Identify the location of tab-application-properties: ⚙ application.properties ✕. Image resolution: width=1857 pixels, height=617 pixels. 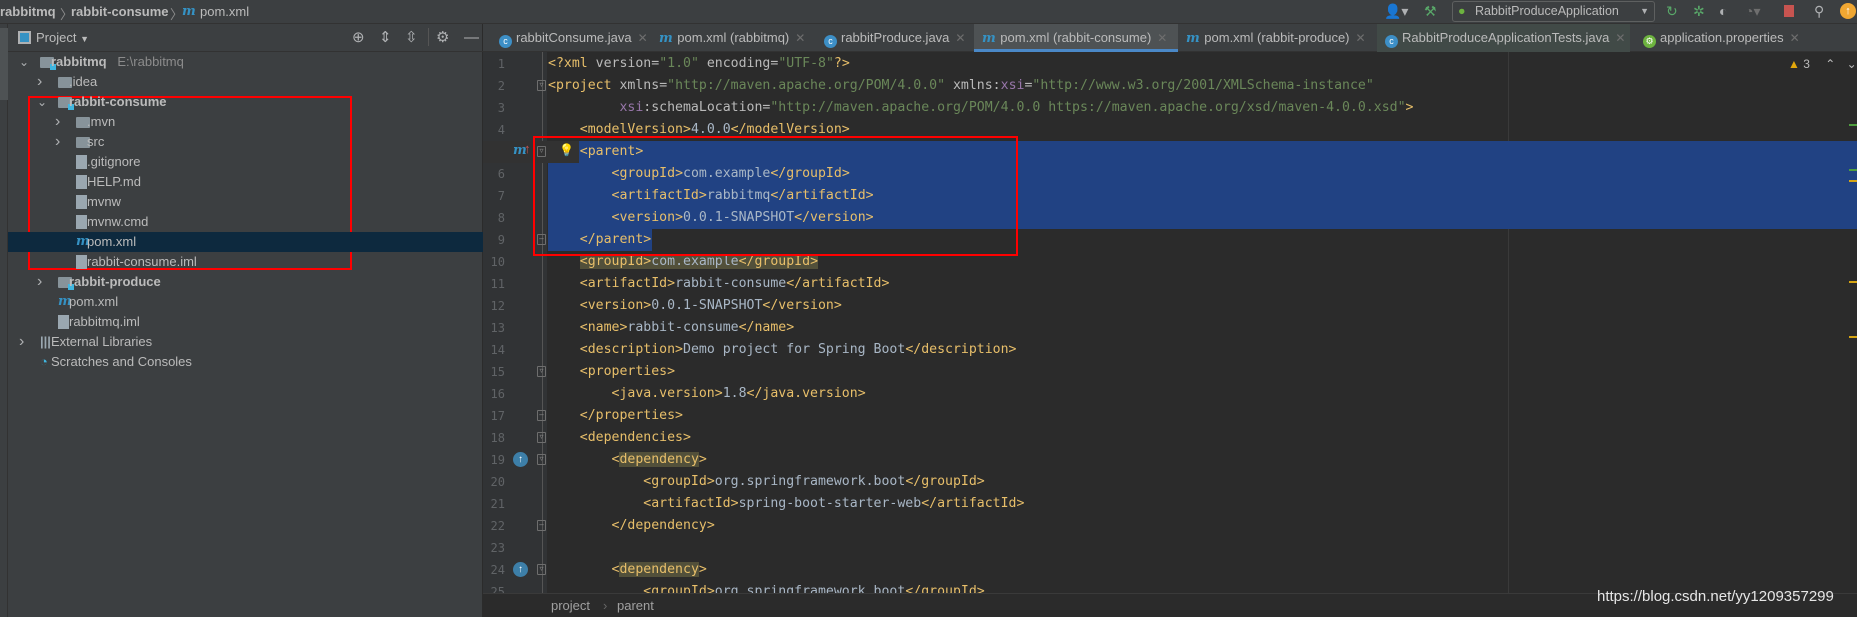
(1722, 38).